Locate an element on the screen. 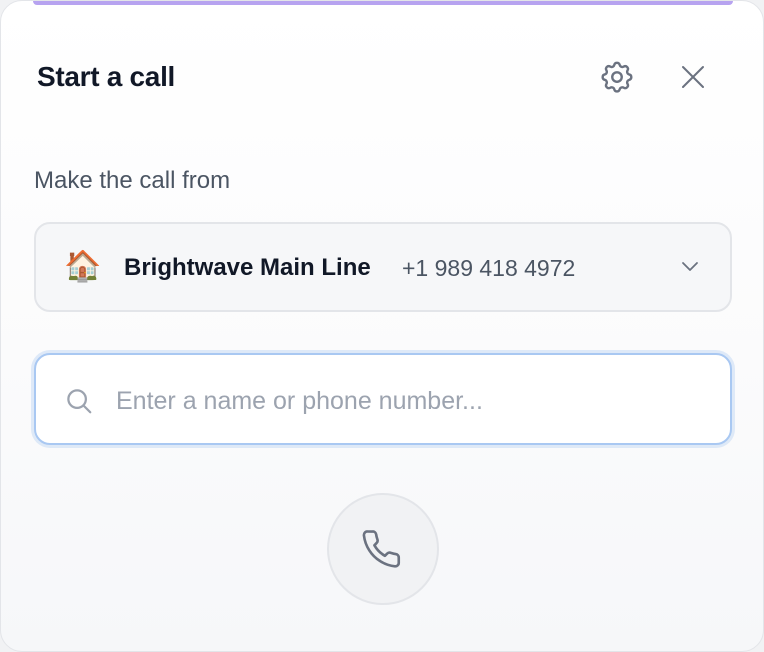 Image resolution: width=764 pixels, height=652 pixels. gear-icon is located at coordinates (617, 77).